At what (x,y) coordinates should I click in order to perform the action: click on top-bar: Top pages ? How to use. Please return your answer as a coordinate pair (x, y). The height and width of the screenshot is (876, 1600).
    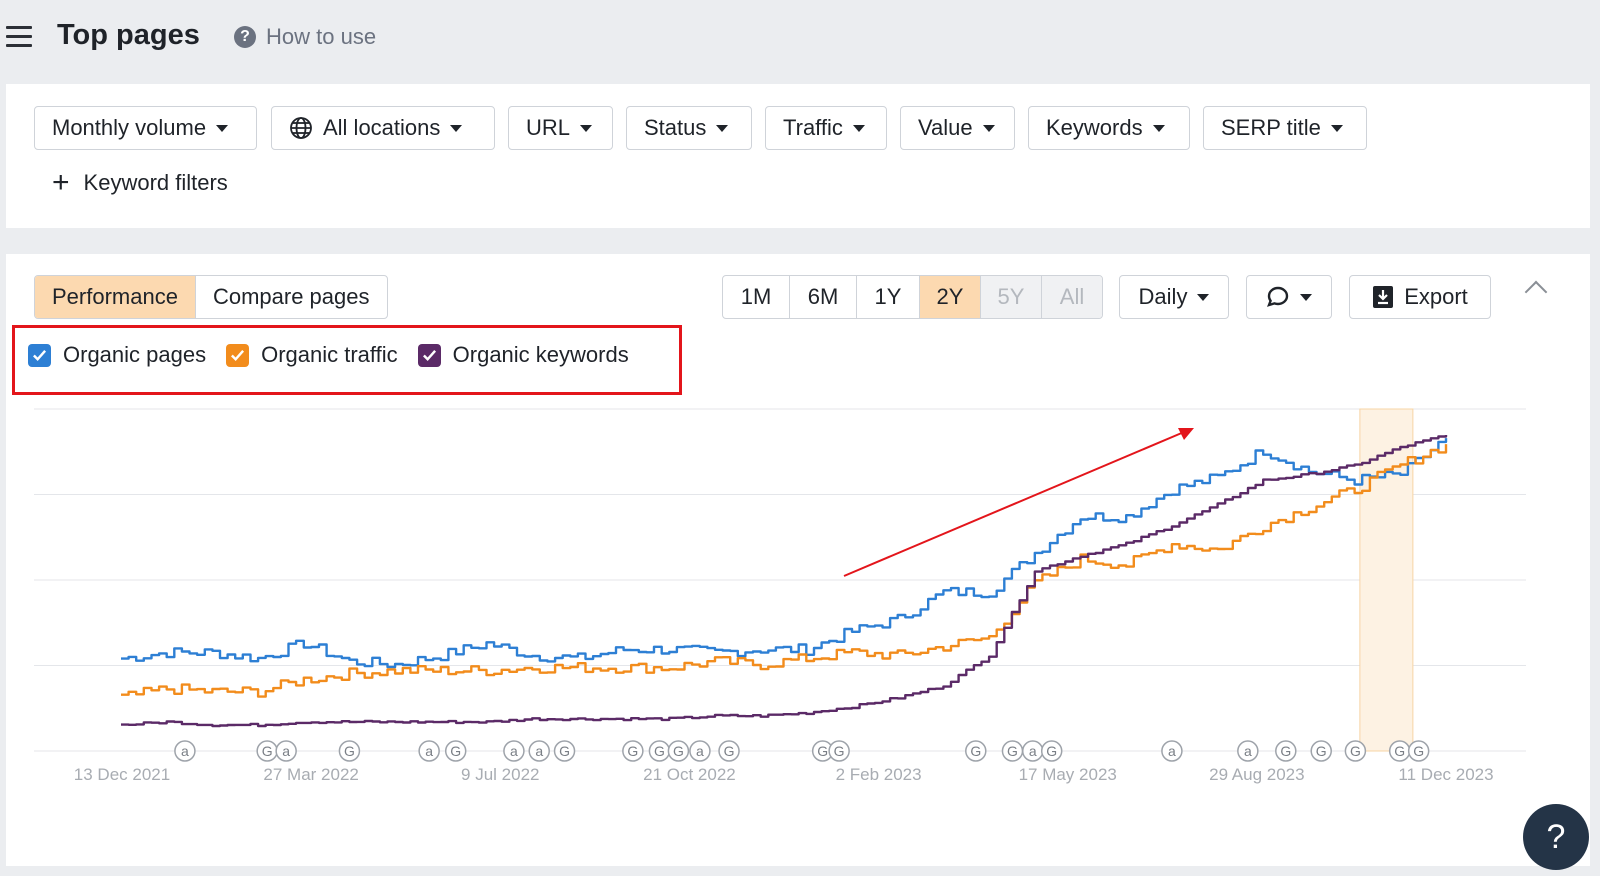
    Looking at the image, I should click on (800, 40).